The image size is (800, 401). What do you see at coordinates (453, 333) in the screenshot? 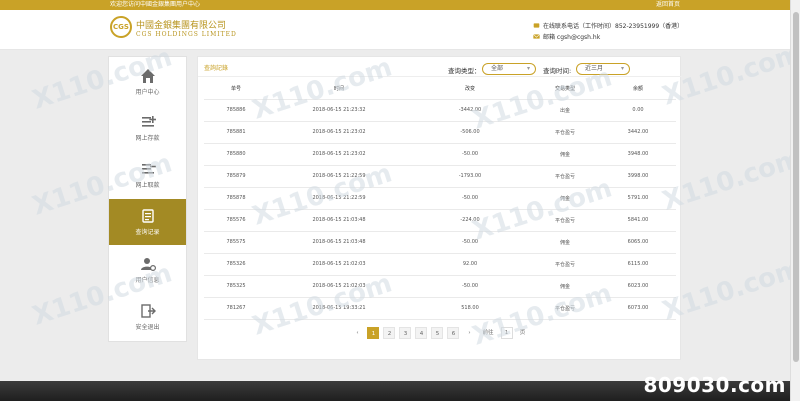
I see `page-button-6: 6` at bounding box center [453, 333].